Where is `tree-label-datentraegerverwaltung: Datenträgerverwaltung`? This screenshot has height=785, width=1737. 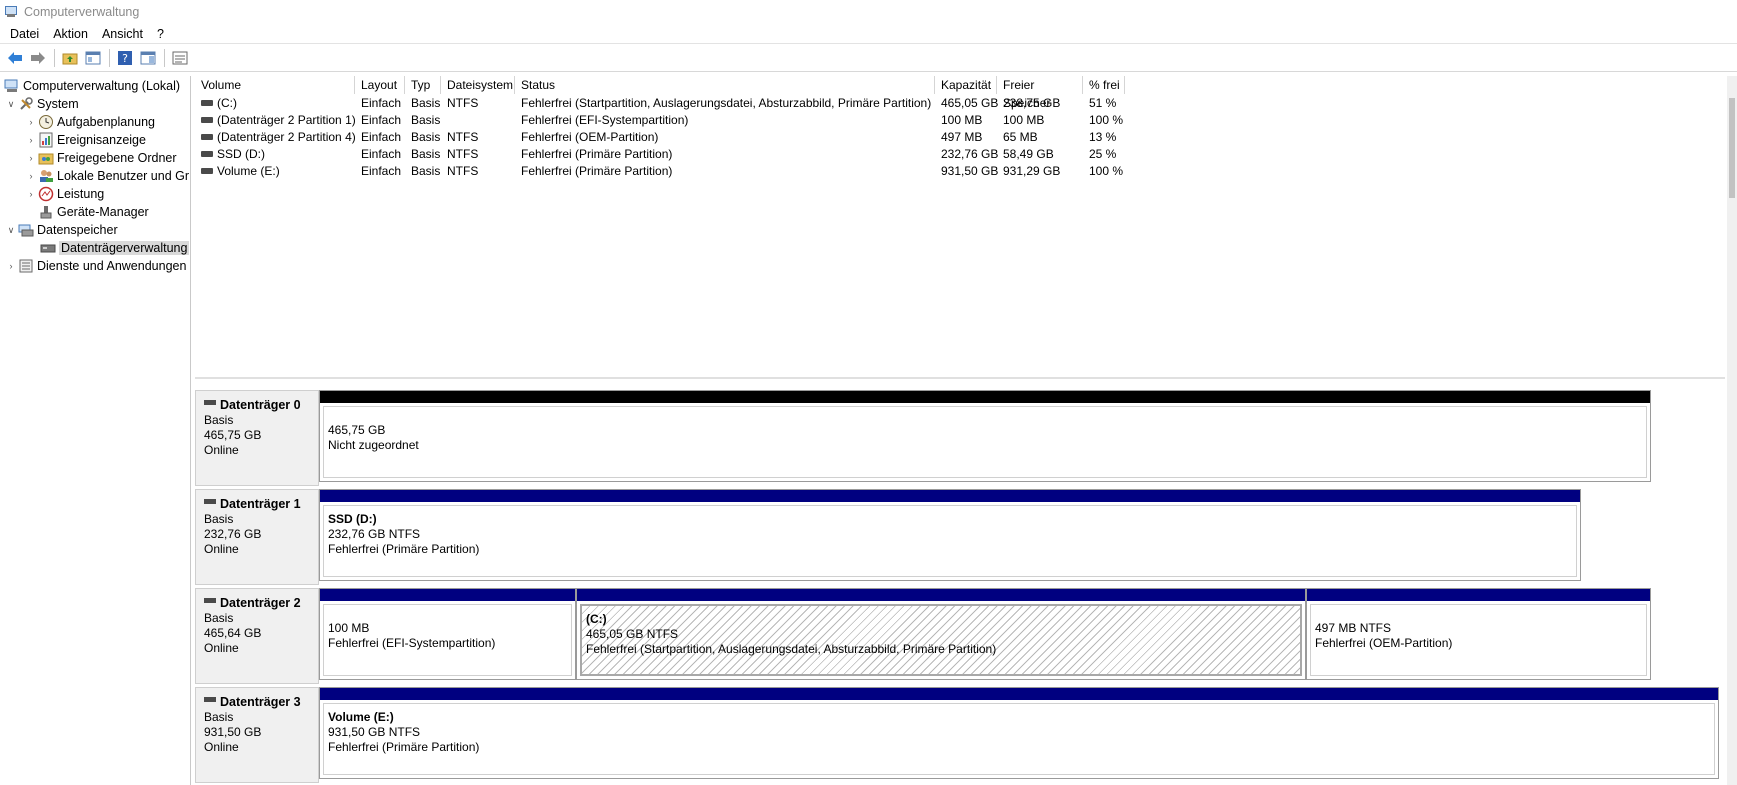 tree-label-datentraegerverwaltung: Datenträgerverwaltung is located at coordinates (124, 248).